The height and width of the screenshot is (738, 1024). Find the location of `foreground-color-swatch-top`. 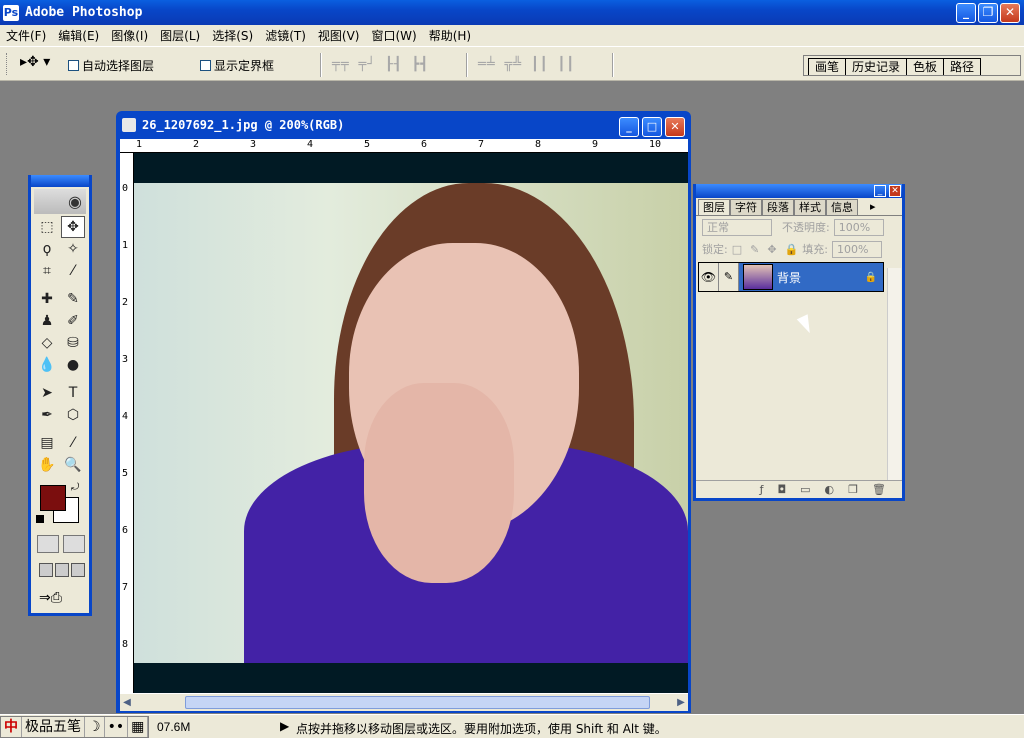

foreground-color-swatch-top is located at coordinates (53, 498).